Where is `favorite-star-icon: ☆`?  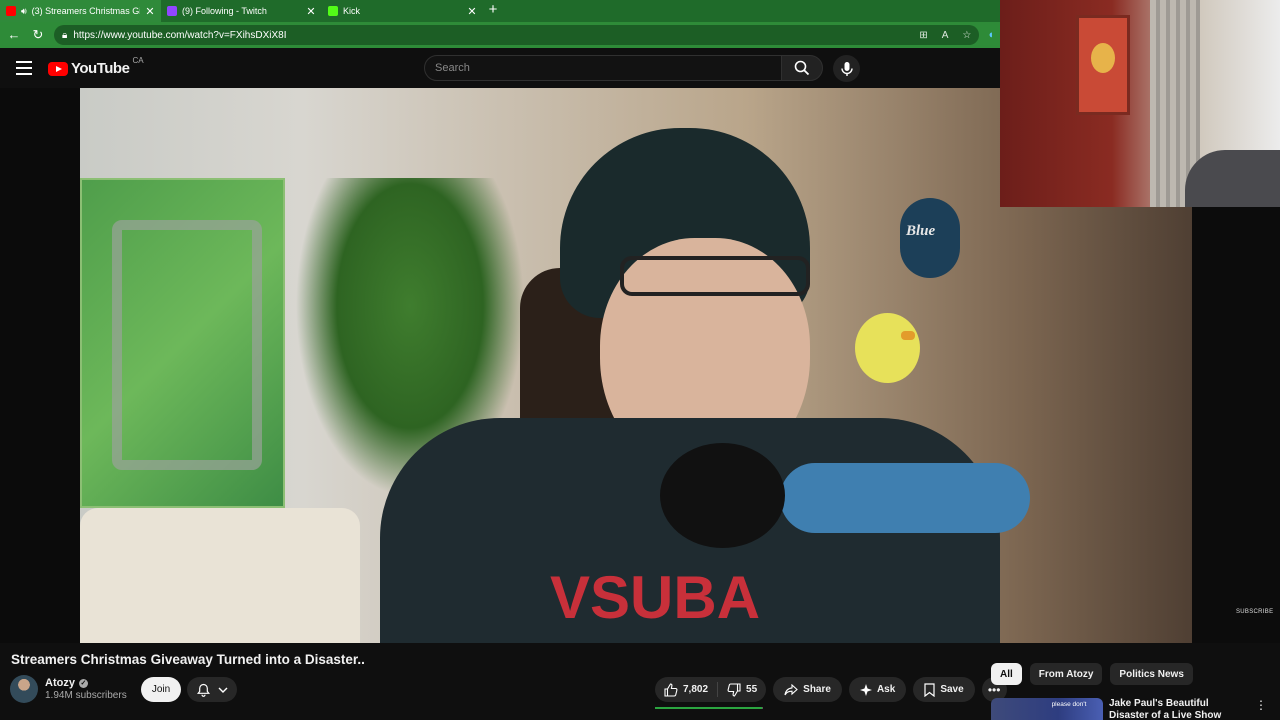
favorite-star-icon: ☆ is located at coordinates (966, 35).